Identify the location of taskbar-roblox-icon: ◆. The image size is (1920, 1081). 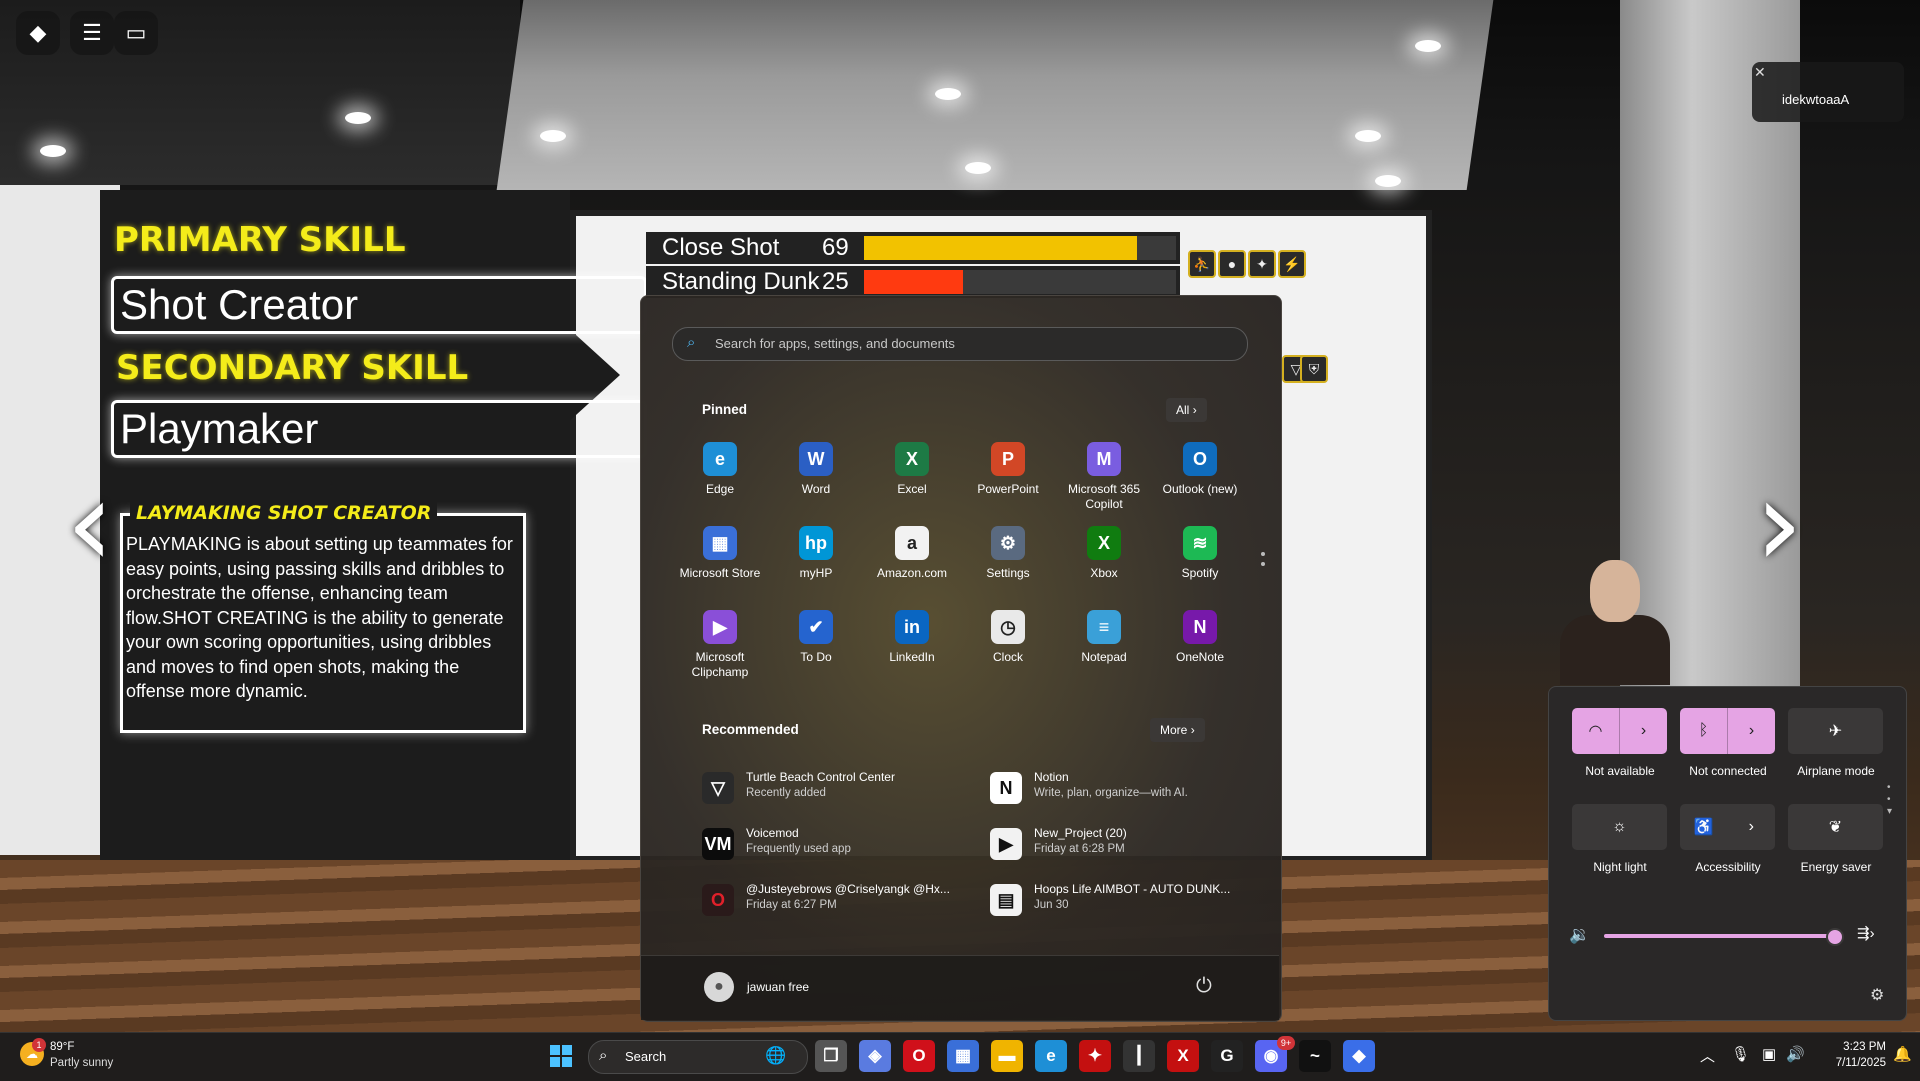
(1359, 1056).